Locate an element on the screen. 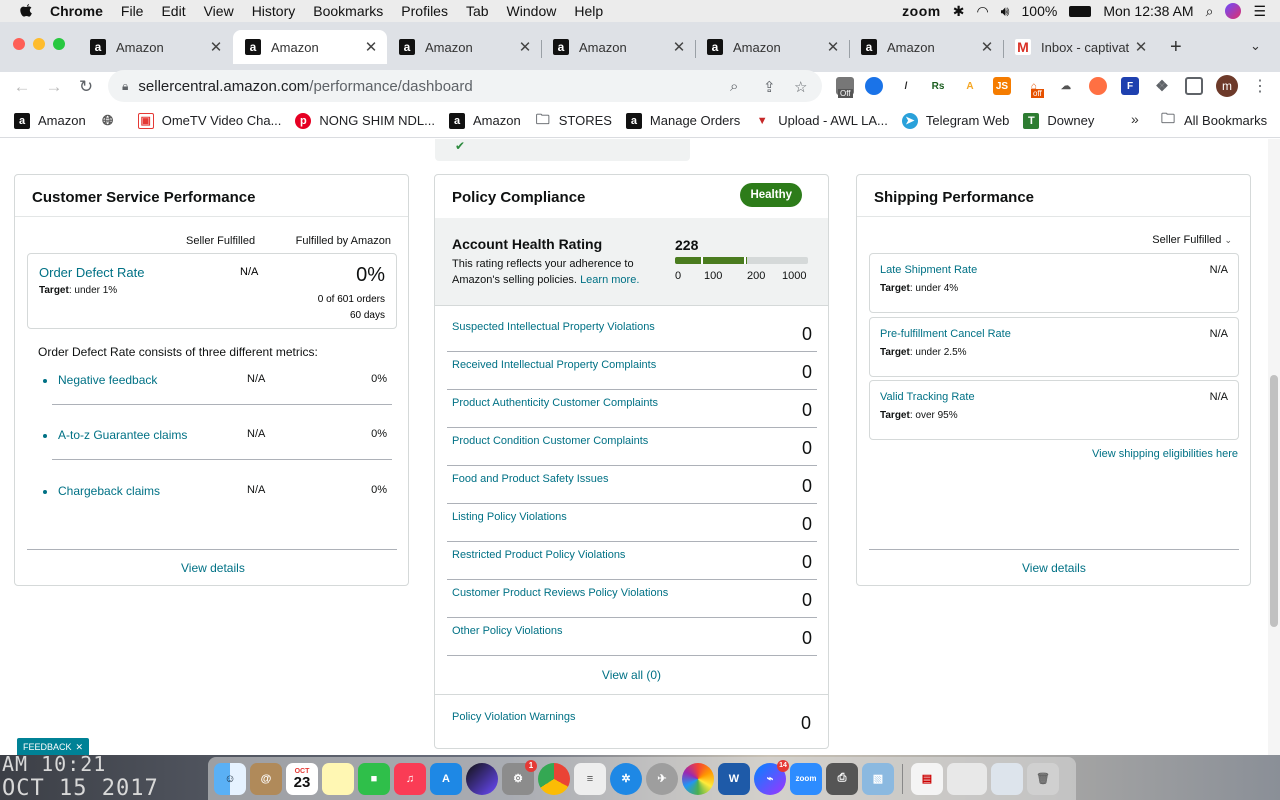 This screenshot has width=1280, height=800. close-window-button is located at coordinates (19, 44).